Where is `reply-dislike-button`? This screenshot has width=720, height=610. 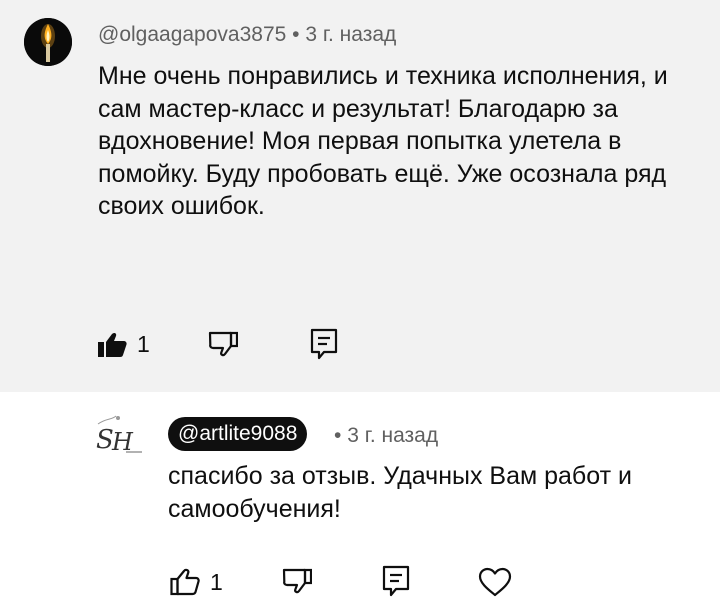
reply-dislike-button is located at coordinates (297, 582).